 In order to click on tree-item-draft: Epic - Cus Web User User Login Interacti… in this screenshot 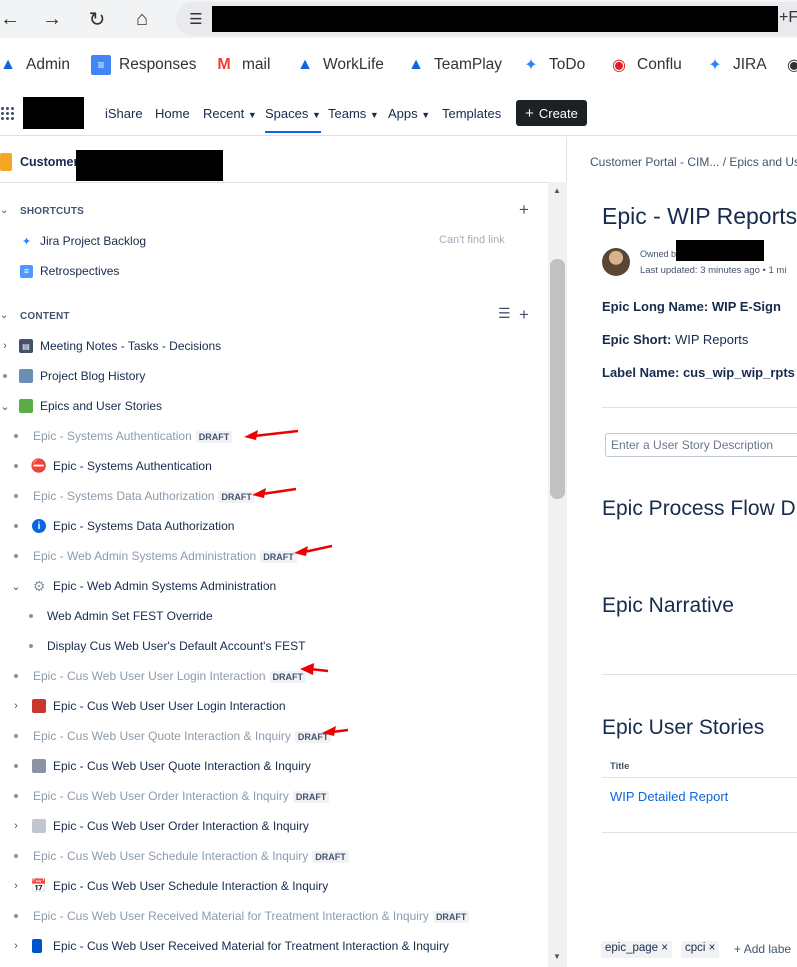, I will do `click(274, 675)`.